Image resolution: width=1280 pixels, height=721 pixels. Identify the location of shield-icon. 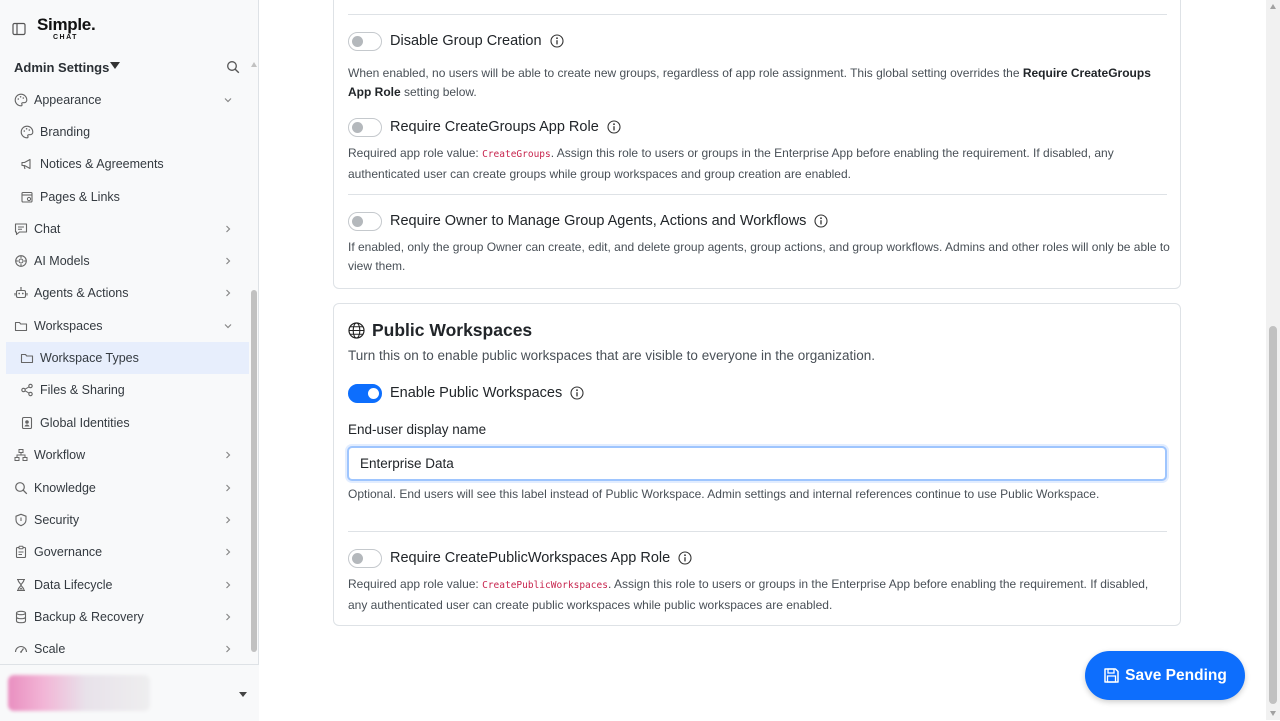
(21, 520).